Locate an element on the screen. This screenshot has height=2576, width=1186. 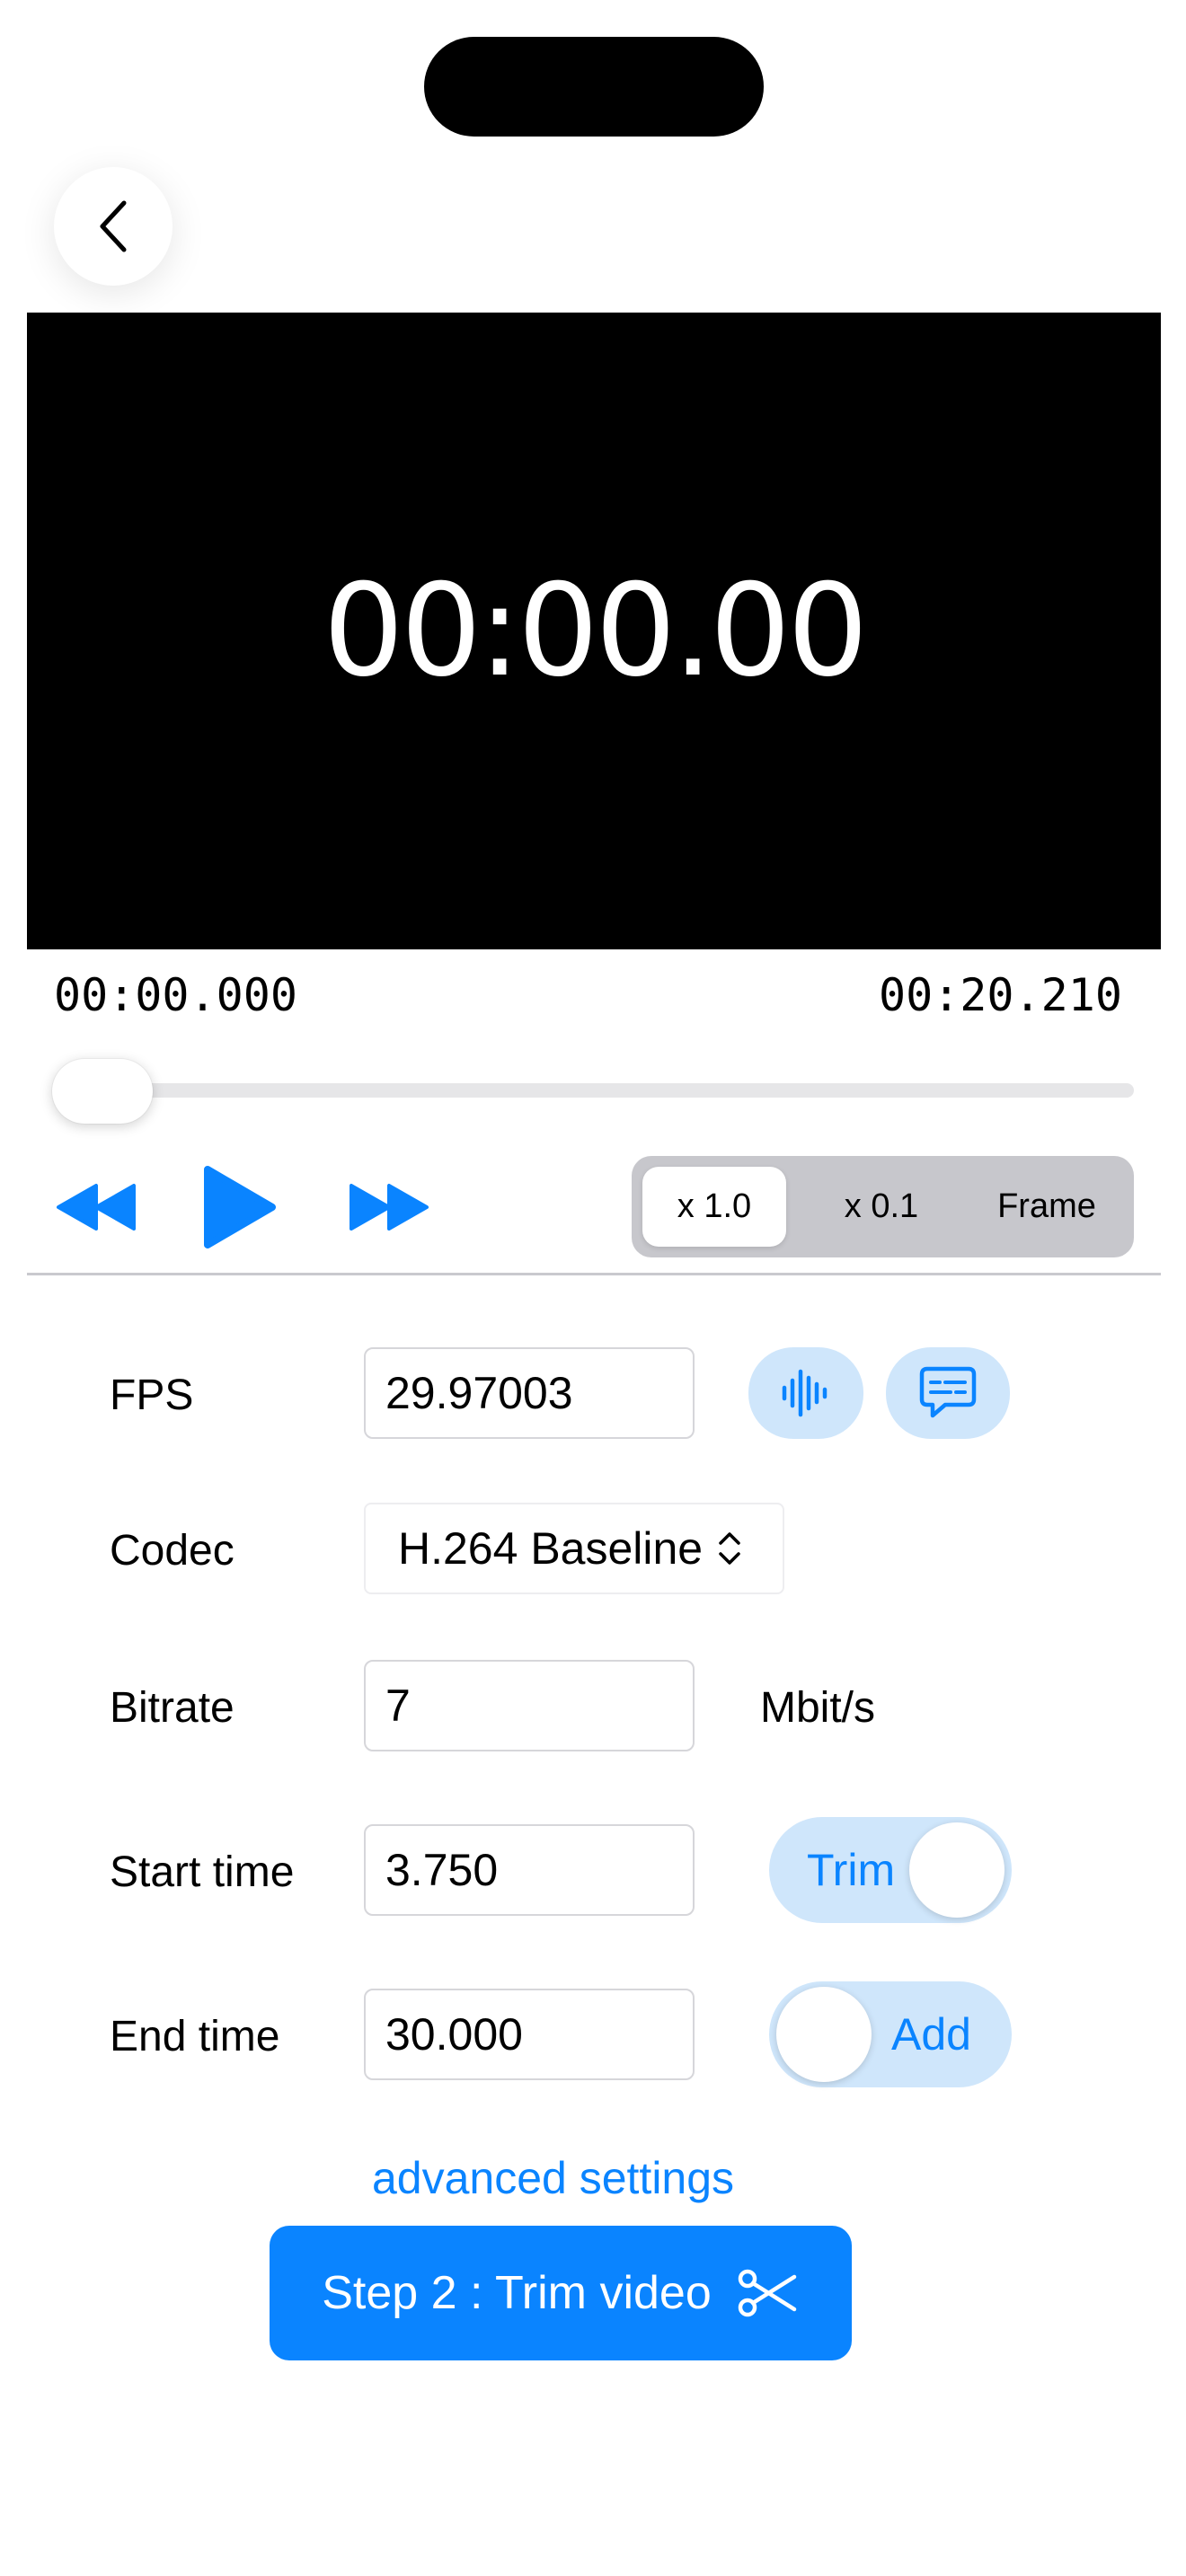
chevron-left-icon is located at coordinates (113, 226).